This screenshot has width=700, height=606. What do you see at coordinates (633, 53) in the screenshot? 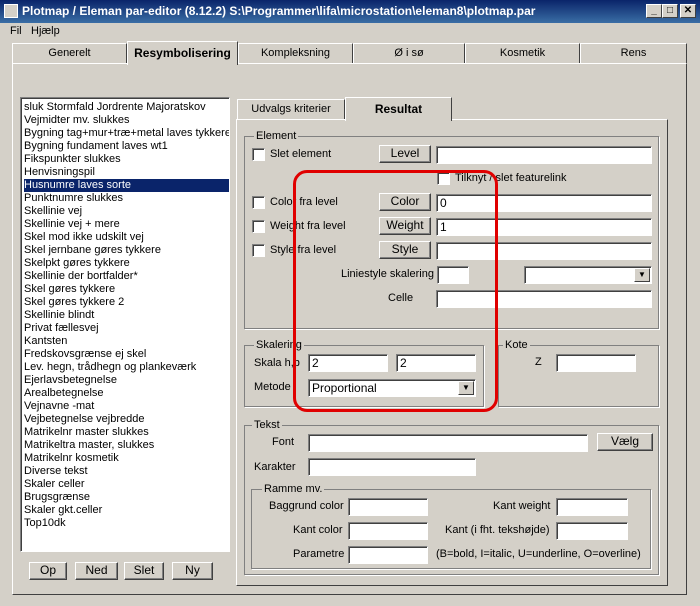
I see `tab-rens: Rens` at bounding box center [633, 53].